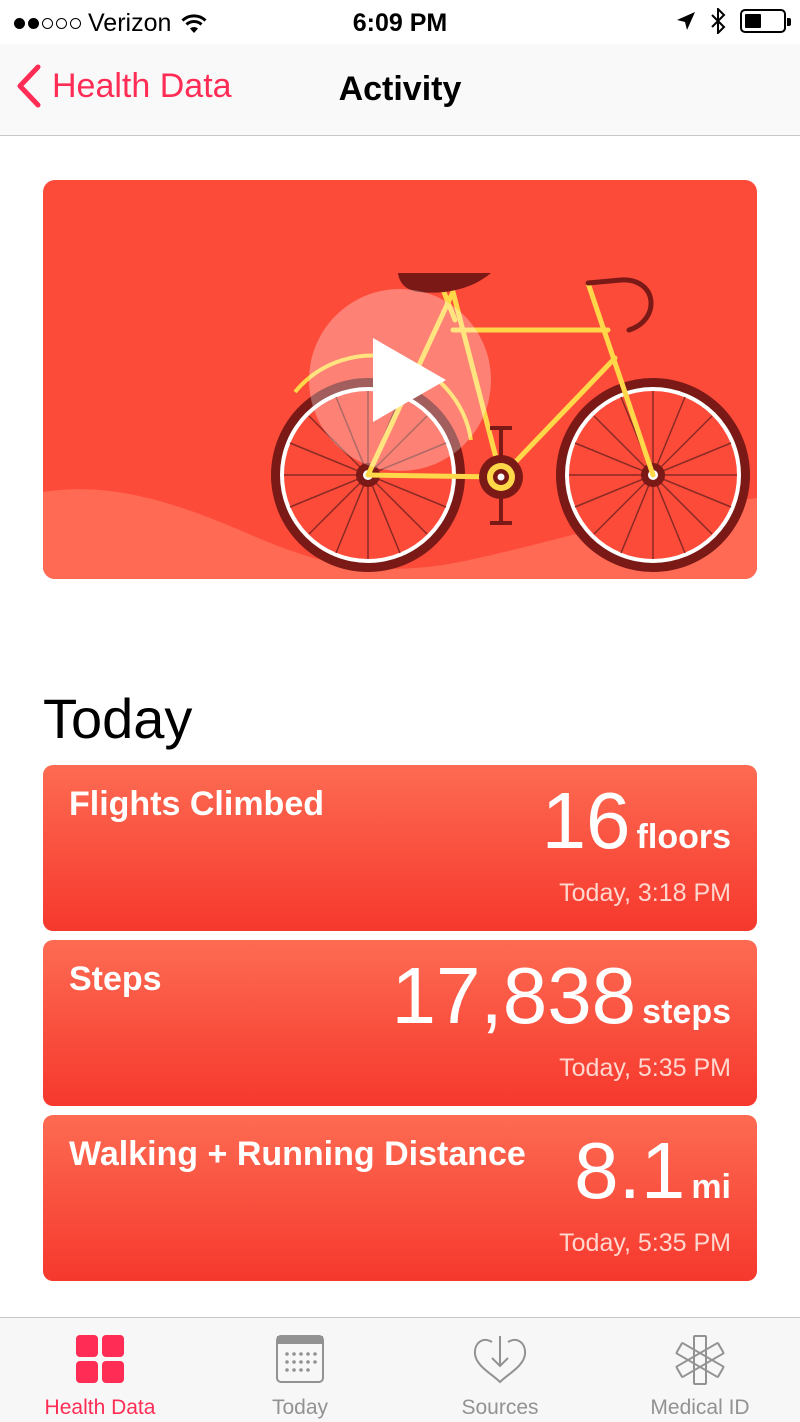 The height and width of the screenshot is (1422, 800). I want to click on tab-label: Today, so click(300, 1407).